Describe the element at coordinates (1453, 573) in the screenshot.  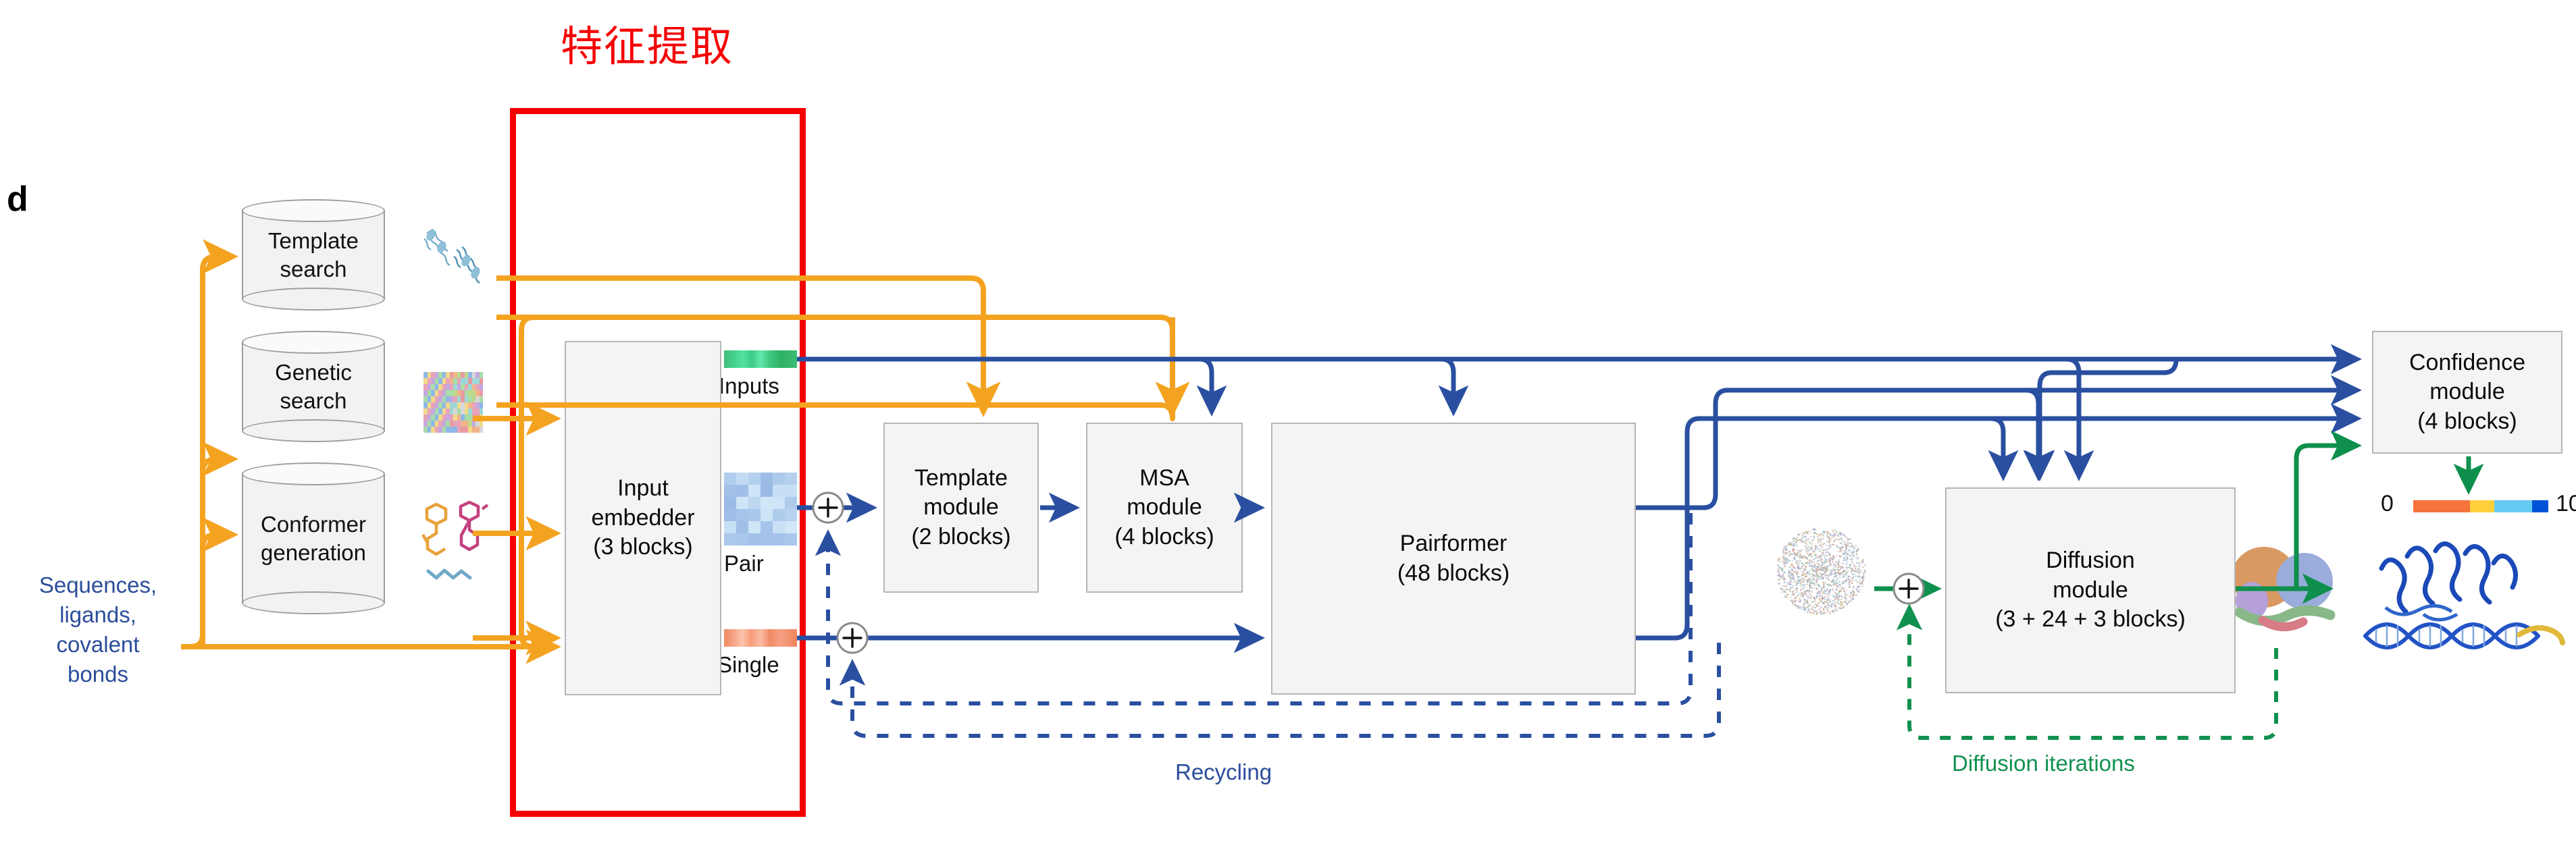
I see `module-line-2: (48 blocks)` at that location.